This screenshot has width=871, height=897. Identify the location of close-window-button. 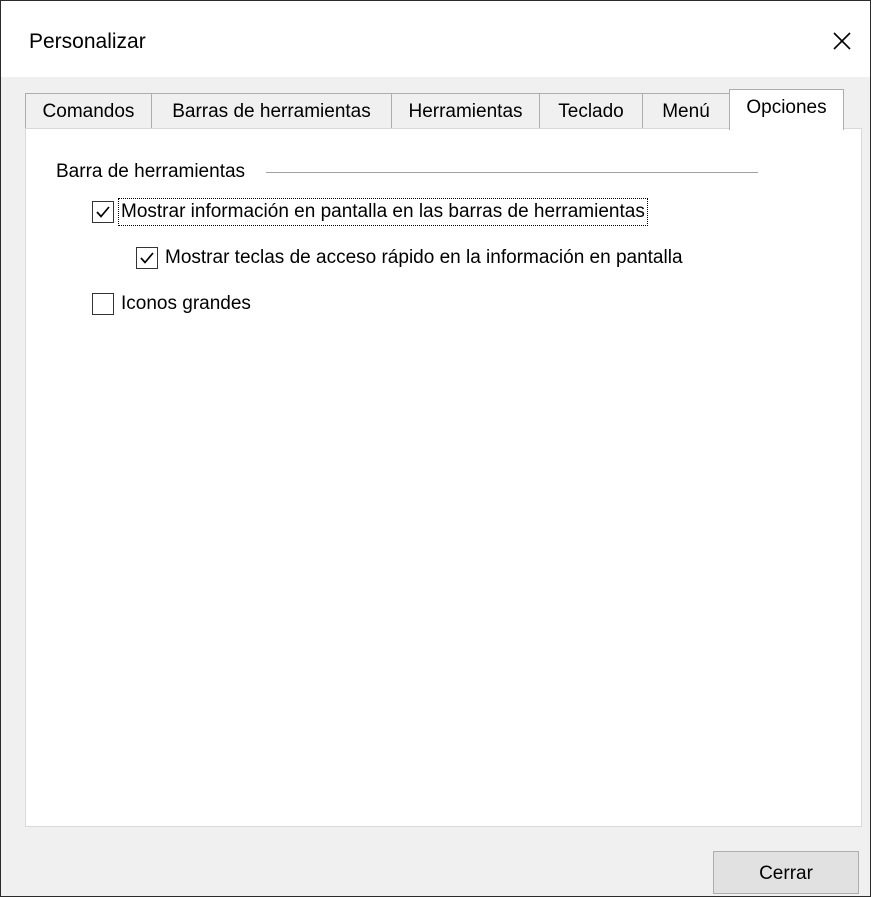
(842, 41).